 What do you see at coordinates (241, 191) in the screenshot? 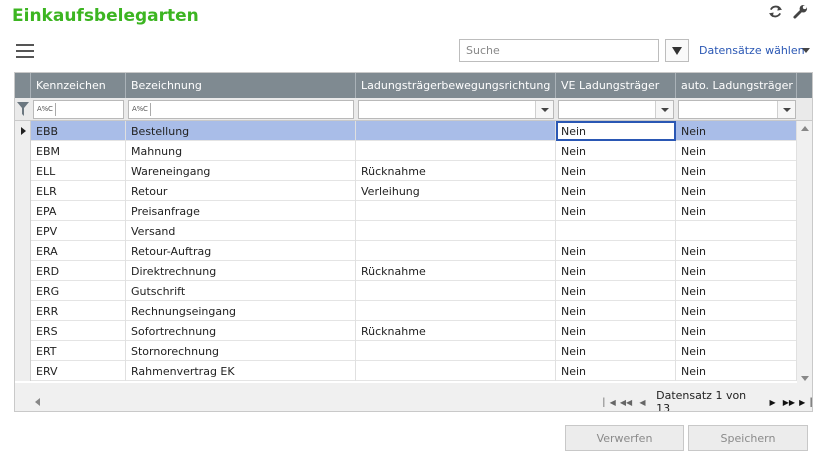
I see `cell-bezeichnung: Retour` at bounding box center [241, 191].